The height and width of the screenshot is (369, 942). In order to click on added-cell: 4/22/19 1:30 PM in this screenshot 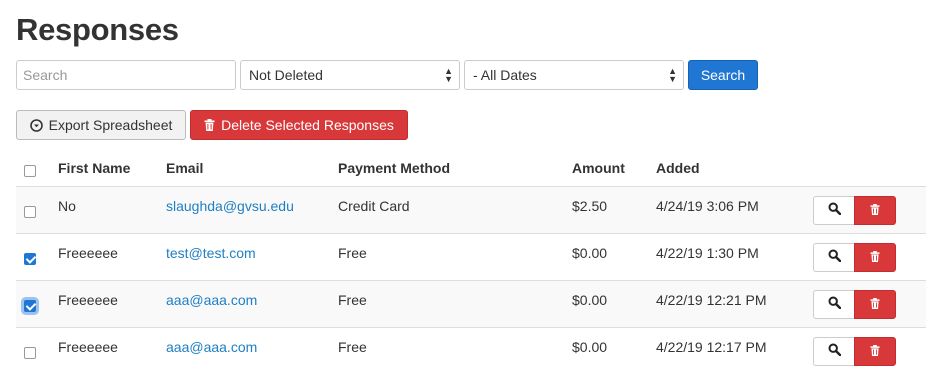, I will do `click(707, 253)`.